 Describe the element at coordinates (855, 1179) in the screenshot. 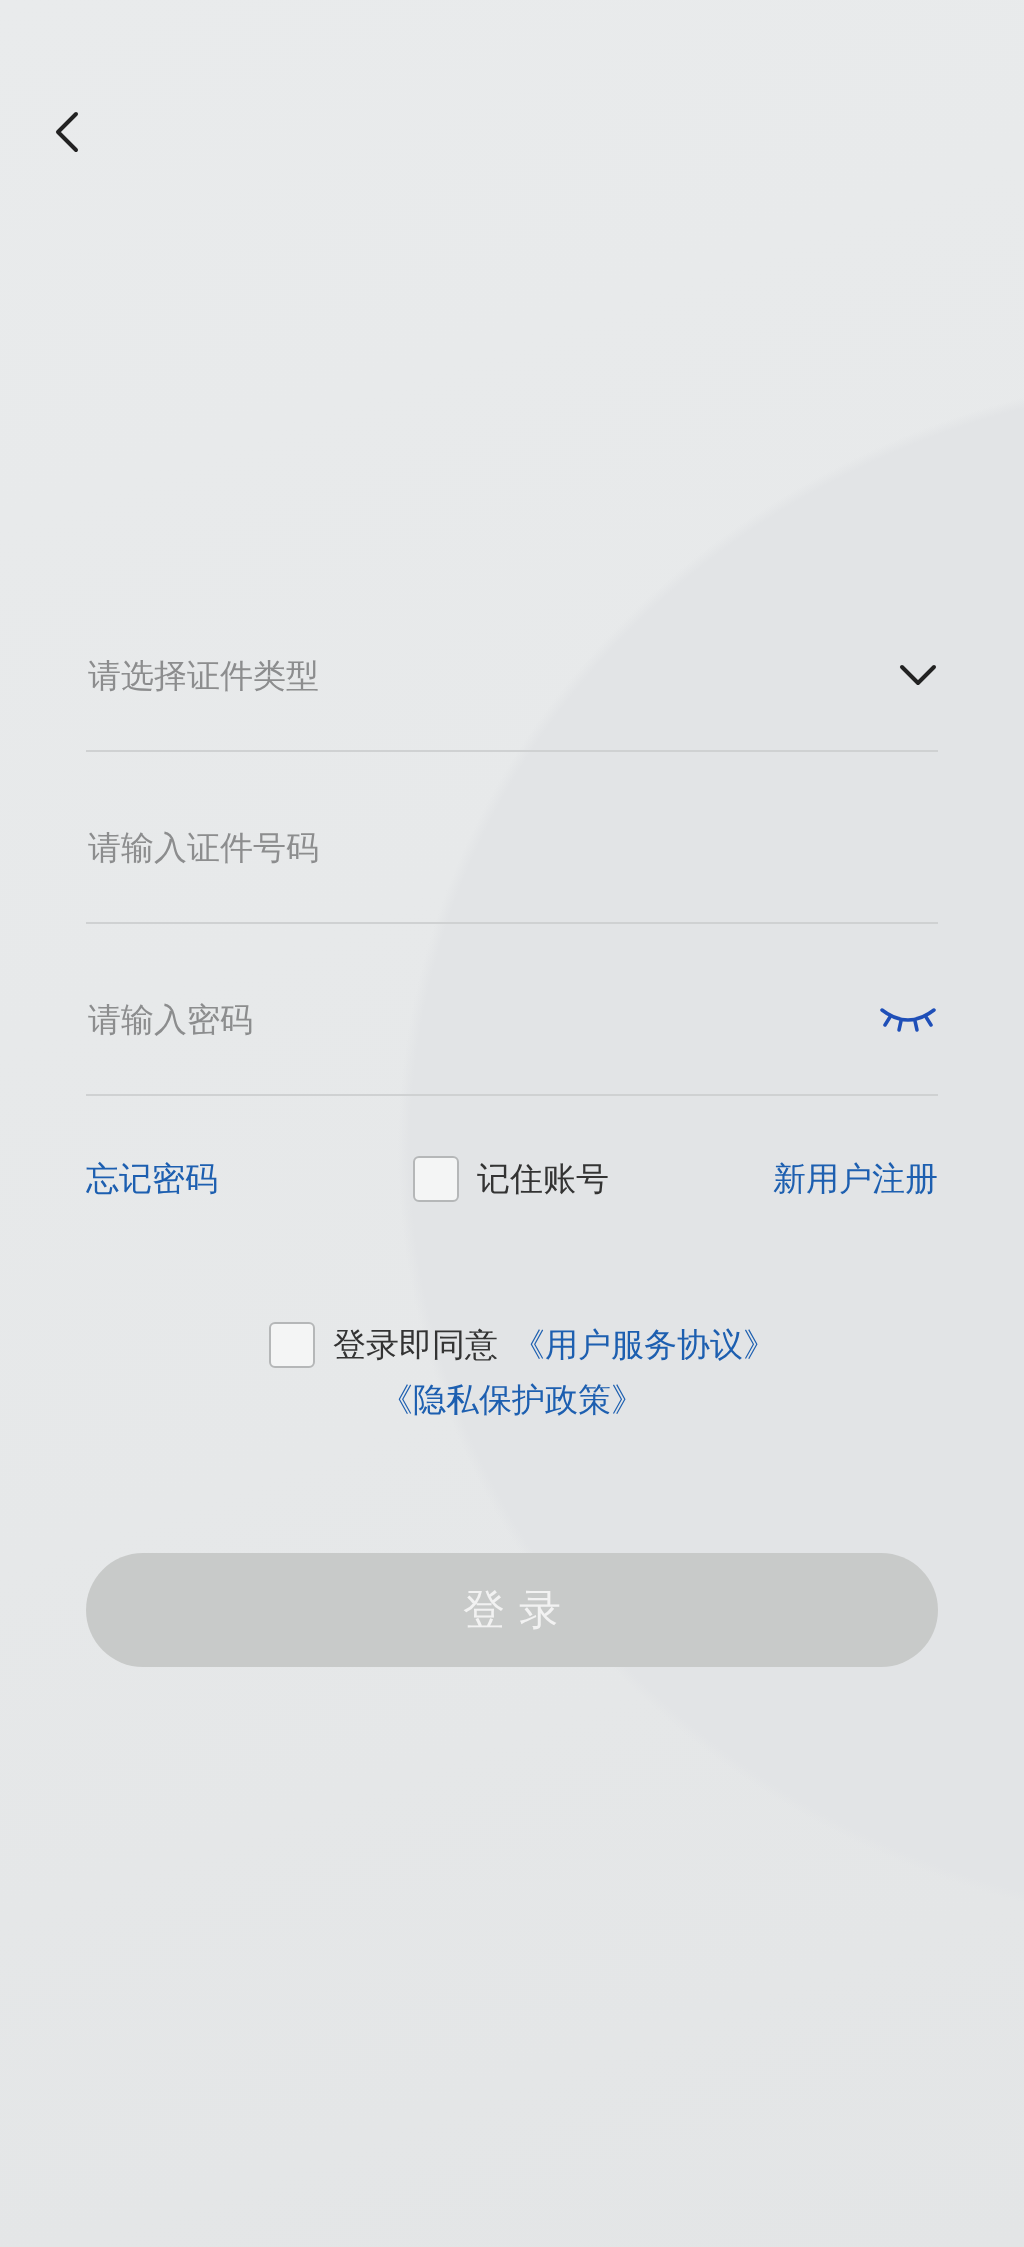

I see `register-link: 新用户注册` at that location.